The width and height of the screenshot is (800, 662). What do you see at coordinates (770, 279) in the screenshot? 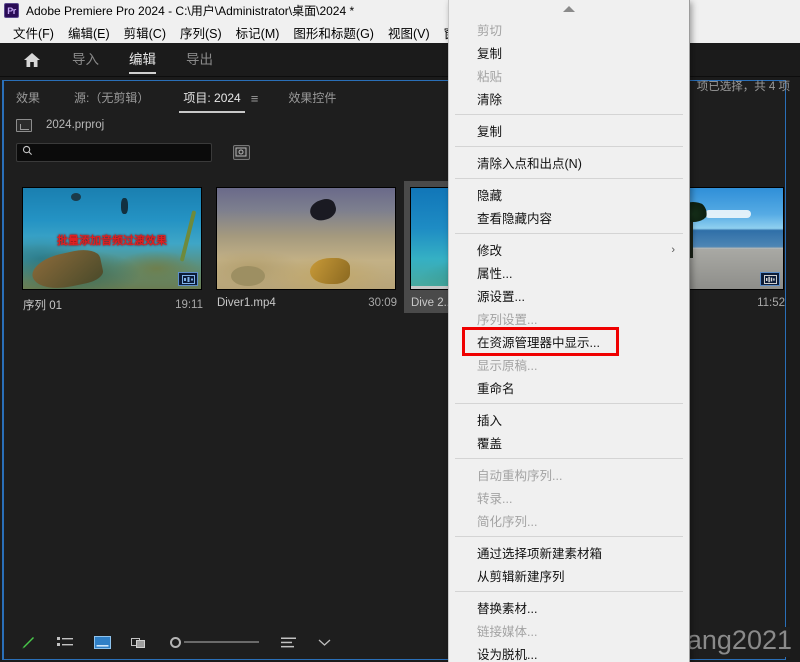
I see `waveform-icon` at bounding box center [770, 279].